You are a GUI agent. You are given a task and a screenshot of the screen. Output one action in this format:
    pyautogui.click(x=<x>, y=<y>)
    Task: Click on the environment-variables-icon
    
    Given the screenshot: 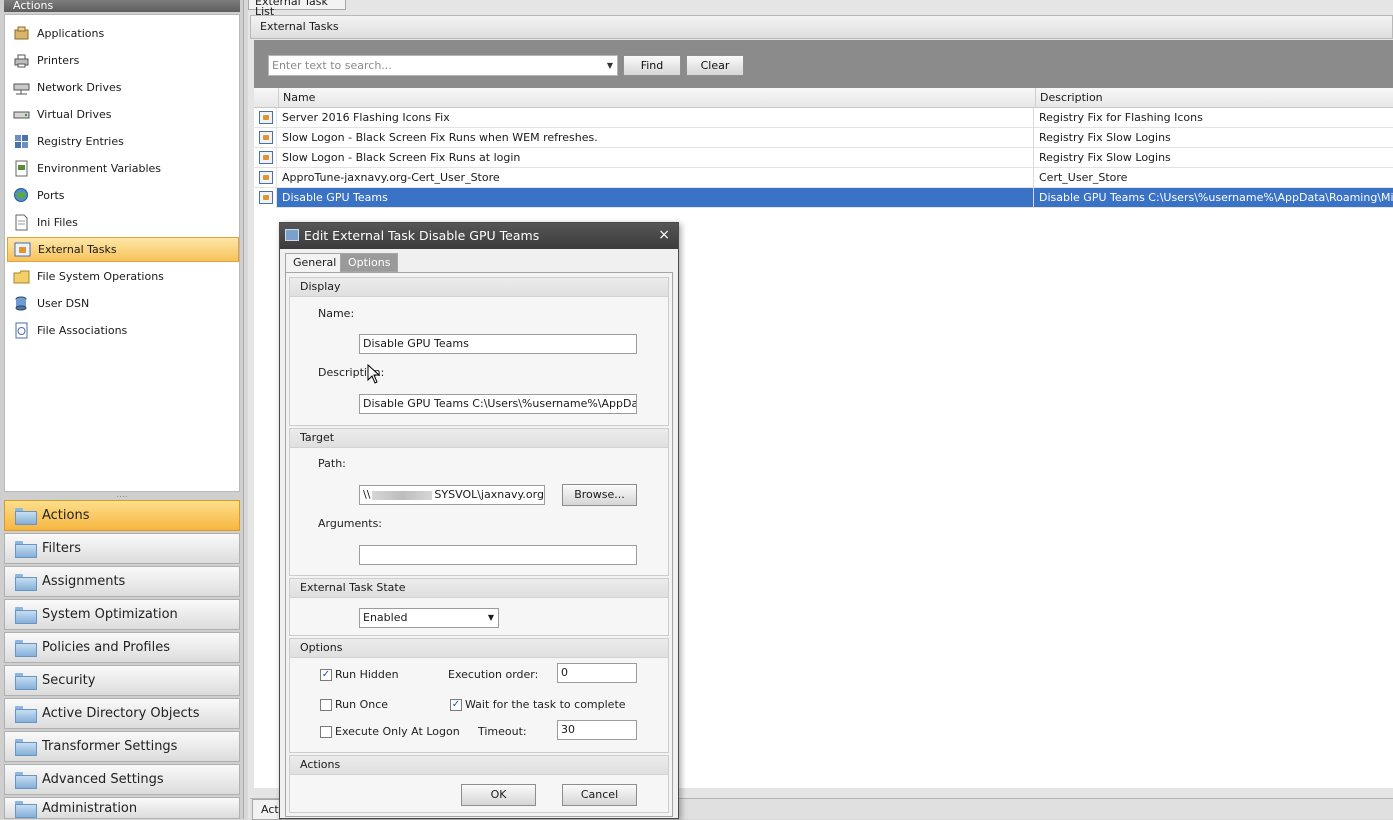 What is the action you would take?
    pyautogui.click(x=21, y=168)
    